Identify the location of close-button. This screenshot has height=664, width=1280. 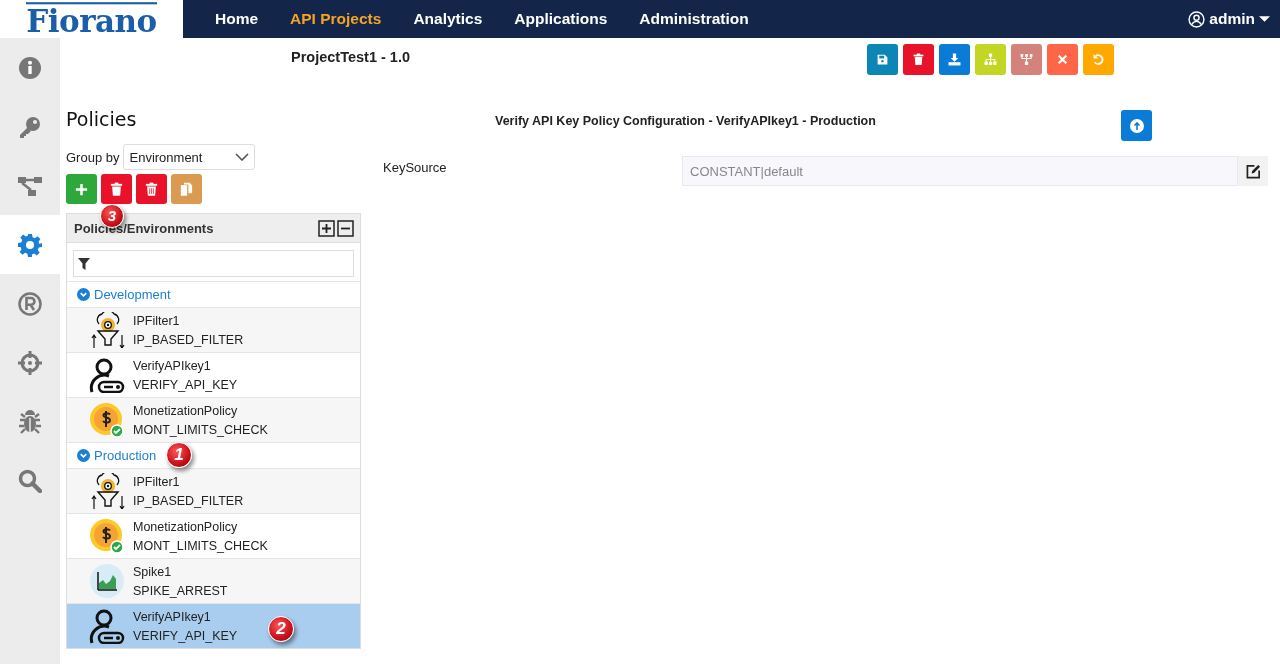
(1062, 59).